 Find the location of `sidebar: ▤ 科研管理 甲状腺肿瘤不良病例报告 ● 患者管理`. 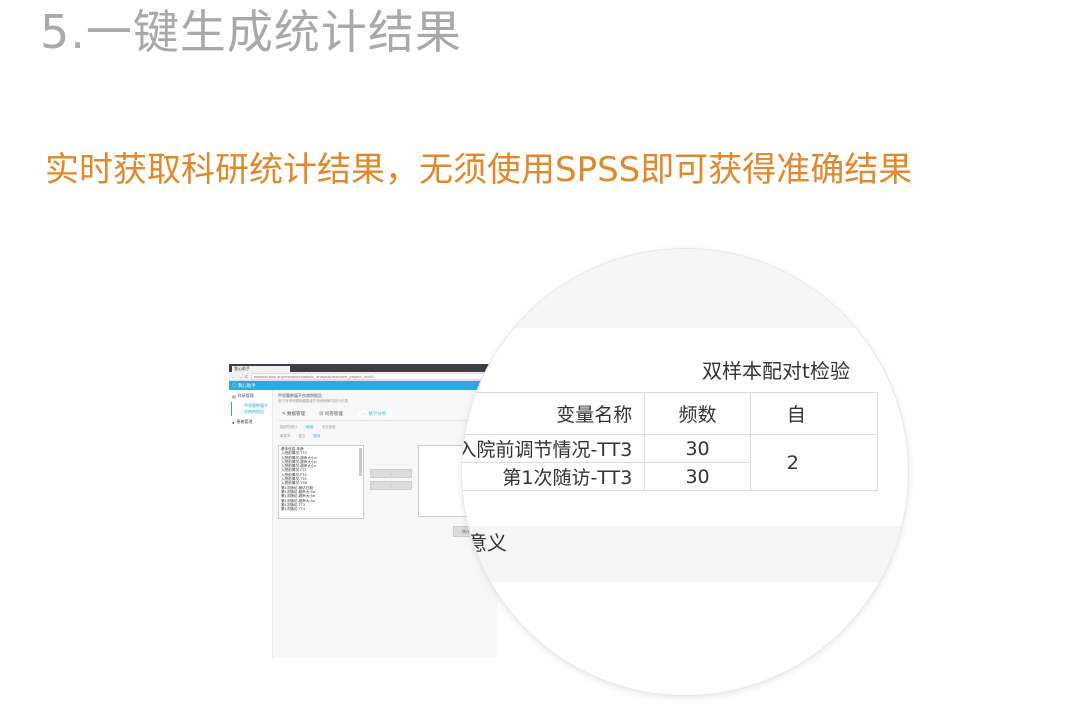

sidebar: ▤ 科研管理 甲状腺肿瘤不良病例报告 ● 患者管理 is located at coordinates (251, 524).